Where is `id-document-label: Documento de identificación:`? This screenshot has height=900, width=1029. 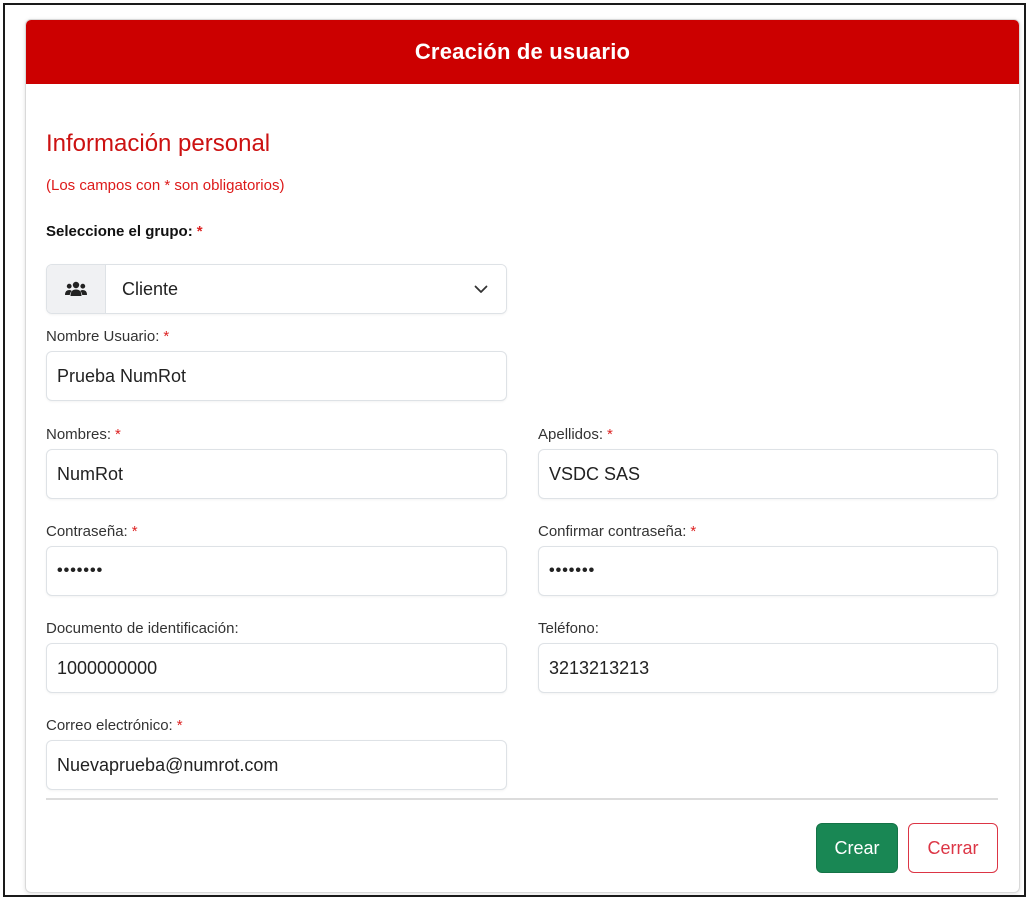
id-document-label: Documento de identificación: is located at coordinates (142, 628).